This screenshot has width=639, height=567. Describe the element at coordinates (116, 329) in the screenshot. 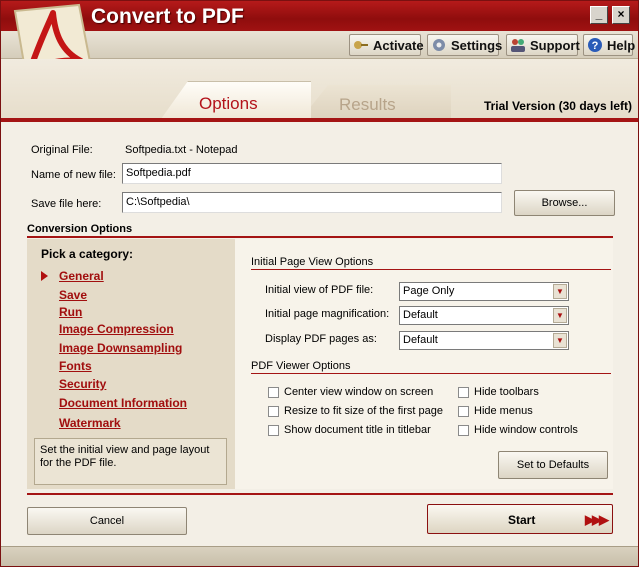

I see `category-image-compression: Image Compression` at that location.